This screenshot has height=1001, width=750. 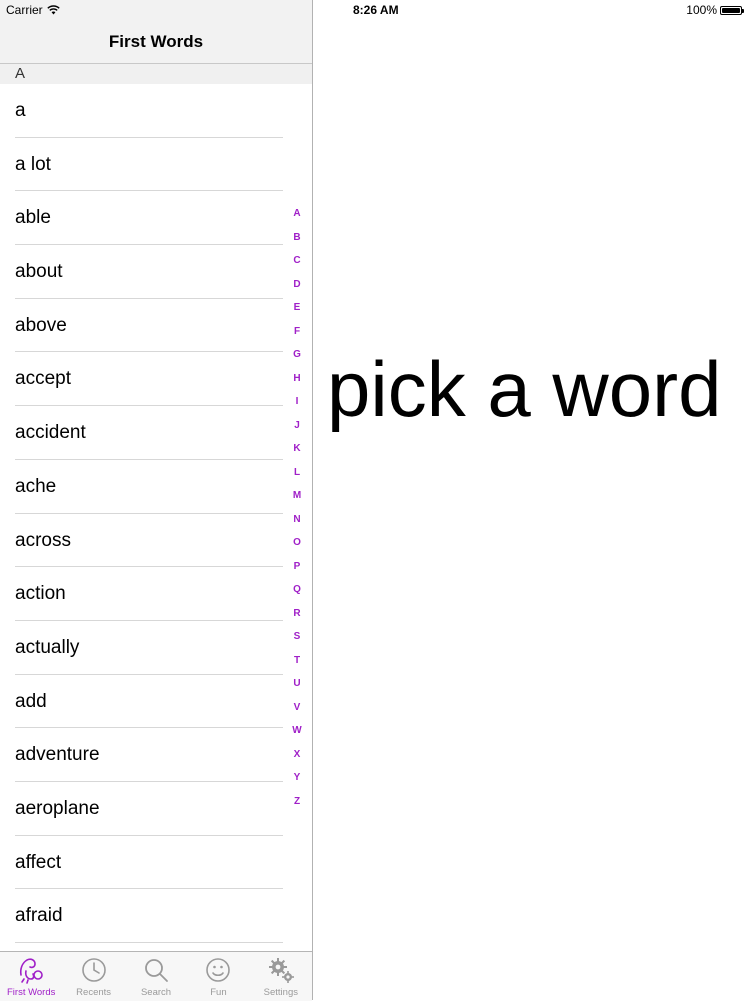 I want to click on index-letter: C, so click(x=297, y=267).